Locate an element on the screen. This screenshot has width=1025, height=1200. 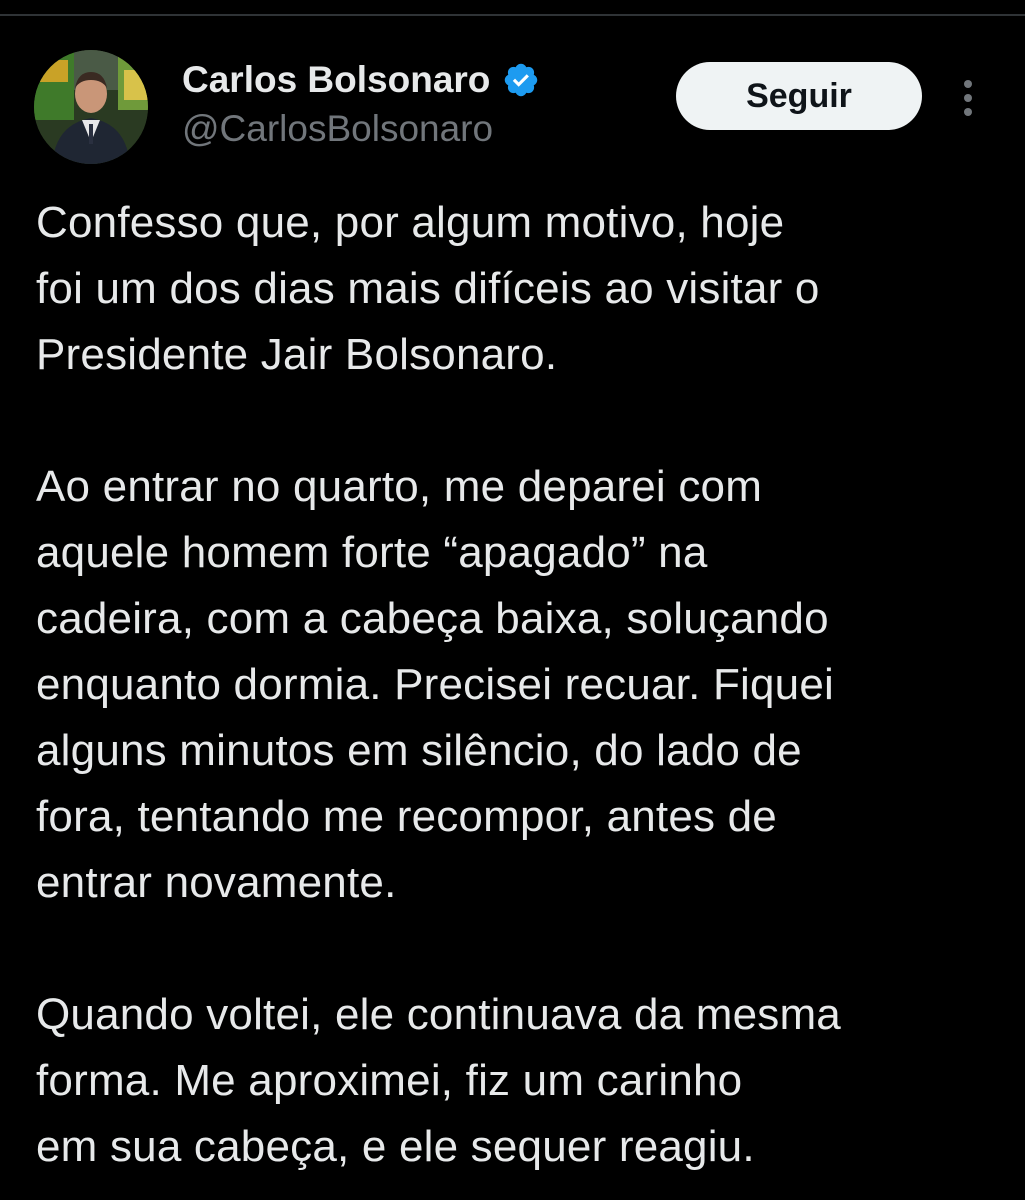
tweet-text-line: Quando voltei, ele continuava da mesma is located at coordinates (438, 1014).